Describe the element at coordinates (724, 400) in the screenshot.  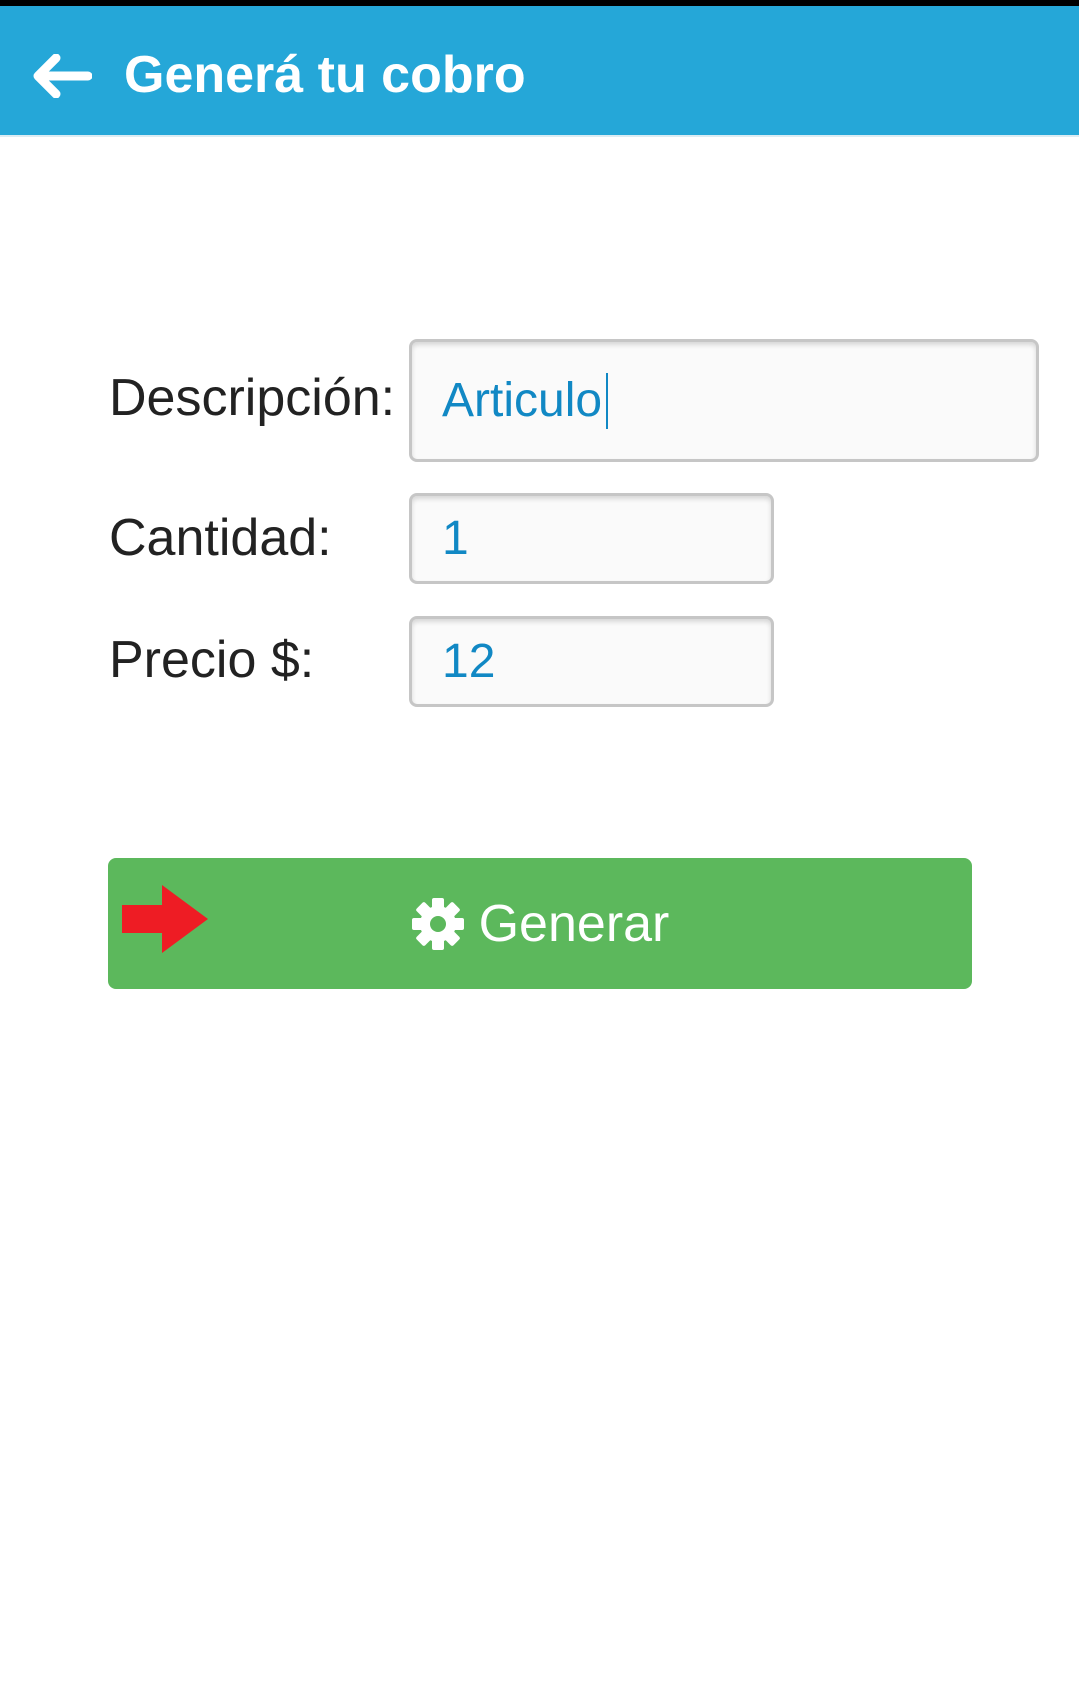
I see `description-input` at that location.